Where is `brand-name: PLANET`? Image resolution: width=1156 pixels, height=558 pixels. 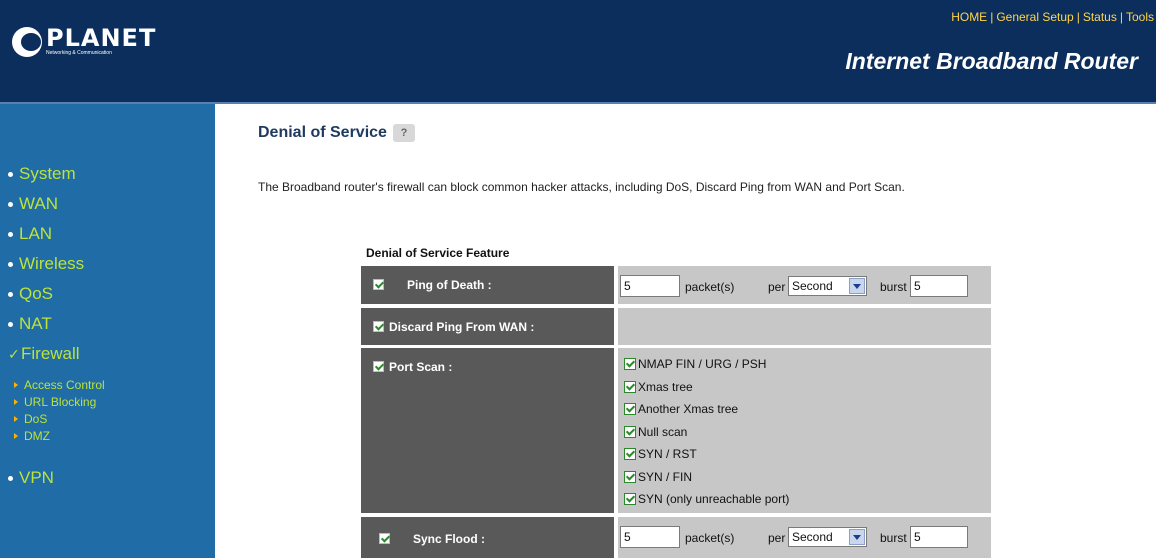 brand-name: PLANET is located at coordinates (101, 38).